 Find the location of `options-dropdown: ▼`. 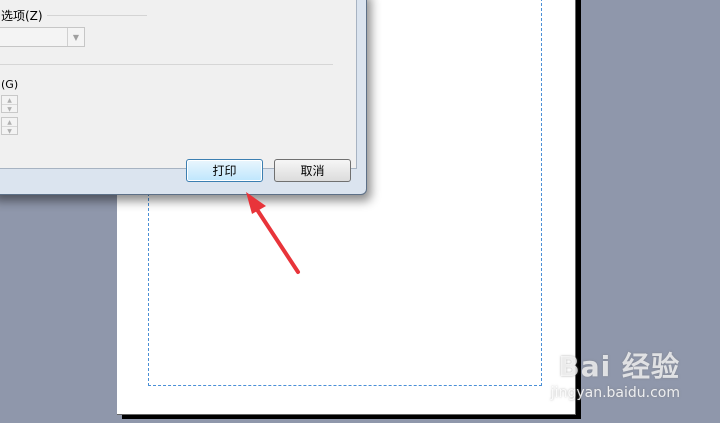

options-dropdown: ▼ is located at coordinates (42, 37).